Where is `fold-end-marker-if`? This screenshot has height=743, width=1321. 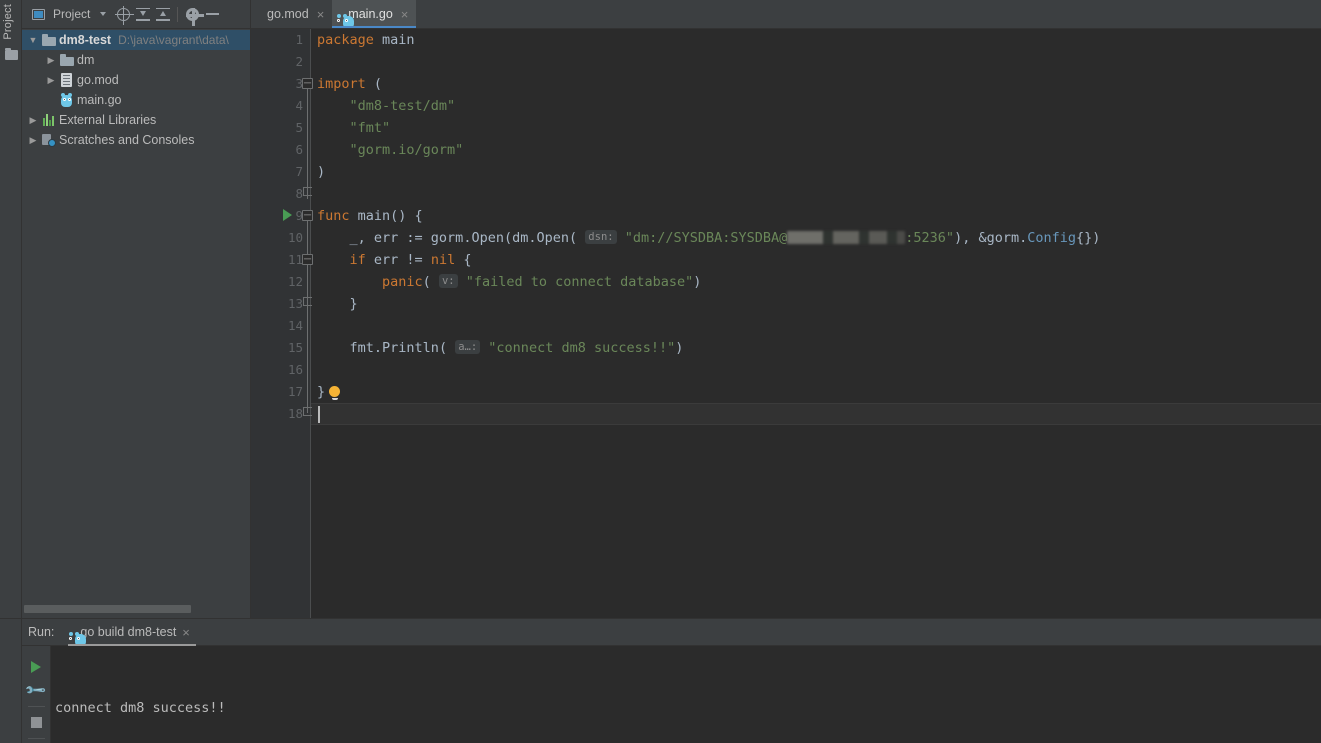
fold-end-marker-if is located at coordinates (307, 301).